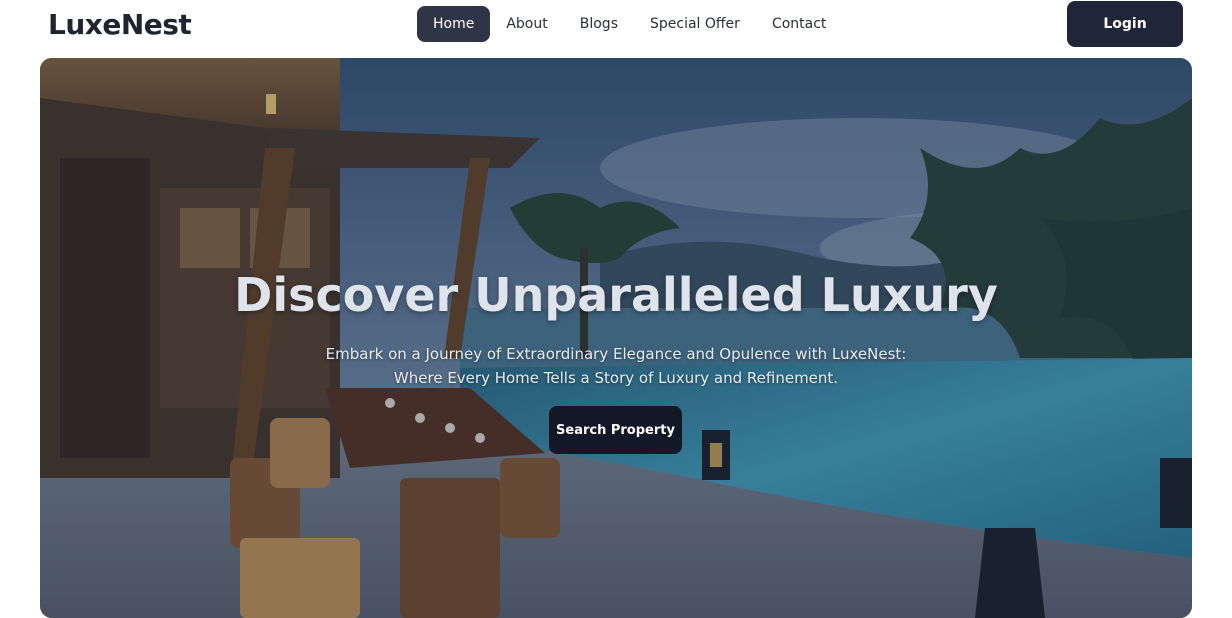 The height and width of the screenshot is (618, 1232). I want to click on brand-logo: LuxeNest, so click(120, 24).